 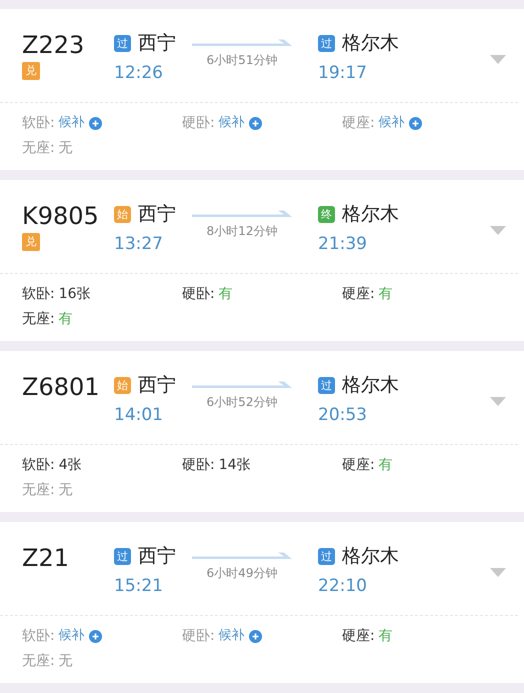 What do you see at coordinates (242, 402) in the screenshot?
I see `duration-text: 6小时52分钟` at bounding box center [242, 402].